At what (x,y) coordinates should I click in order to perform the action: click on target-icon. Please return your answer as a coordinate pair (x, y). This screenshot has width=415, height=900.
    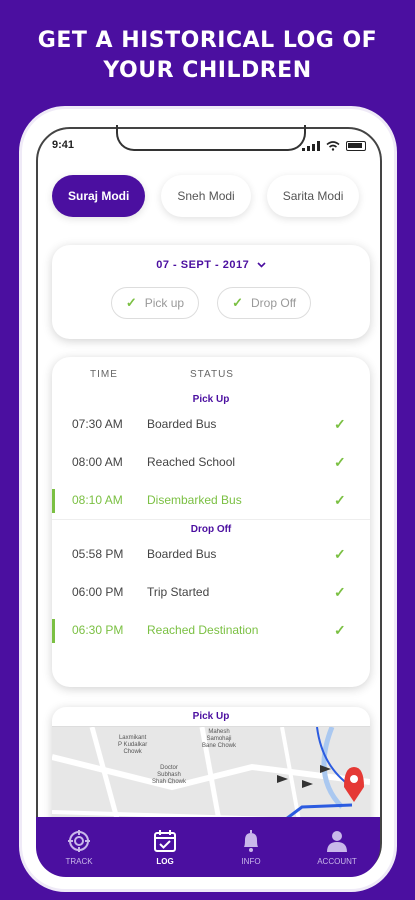
    Looking at the image, I should click on (79, 840).